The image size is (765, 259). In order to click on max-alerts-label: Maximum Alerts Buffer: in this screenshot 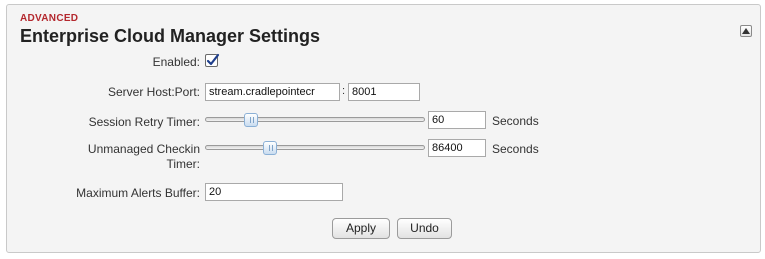, I will do `click(138, 193)`.